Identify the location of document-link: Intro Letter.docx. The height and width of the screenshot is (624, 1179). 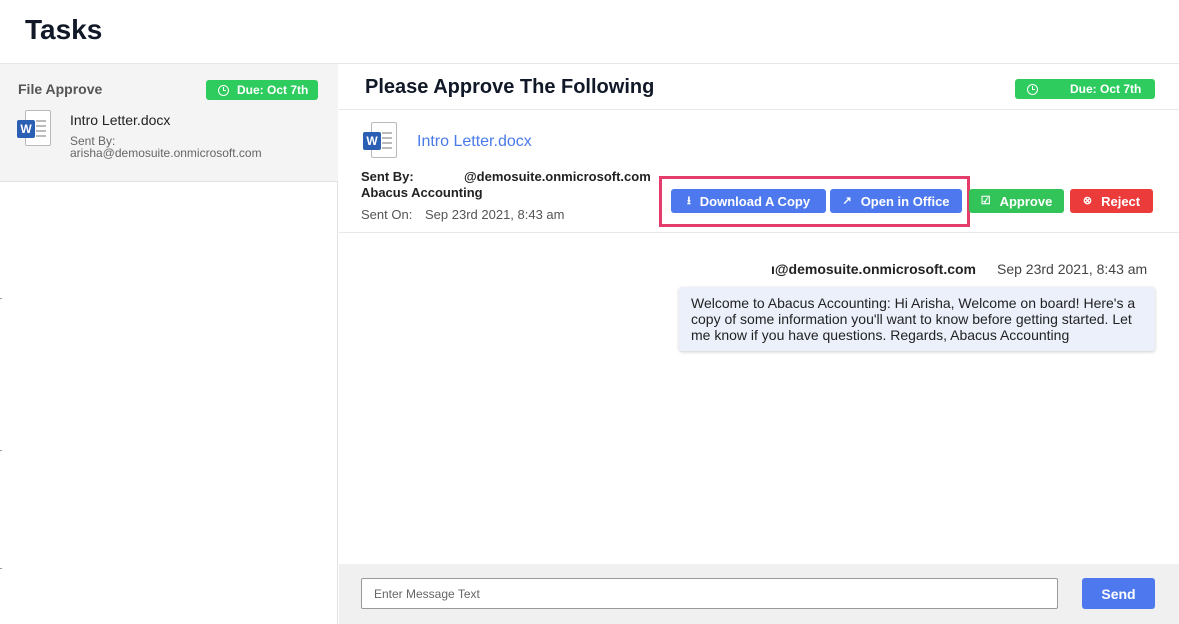
(474, 142).